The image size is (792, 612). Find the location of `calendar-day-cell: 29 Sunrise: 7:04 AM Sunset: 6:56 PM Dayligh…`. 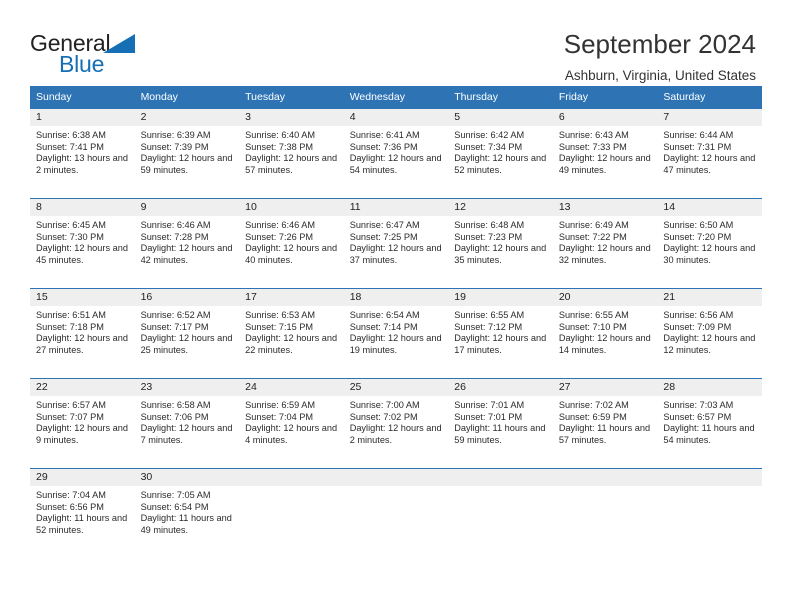

calendar-day-cell: 29 Sunrise: 7:04 AM Sunset: 6:56 PM Dayligh… is located at coordinates (82, 513).